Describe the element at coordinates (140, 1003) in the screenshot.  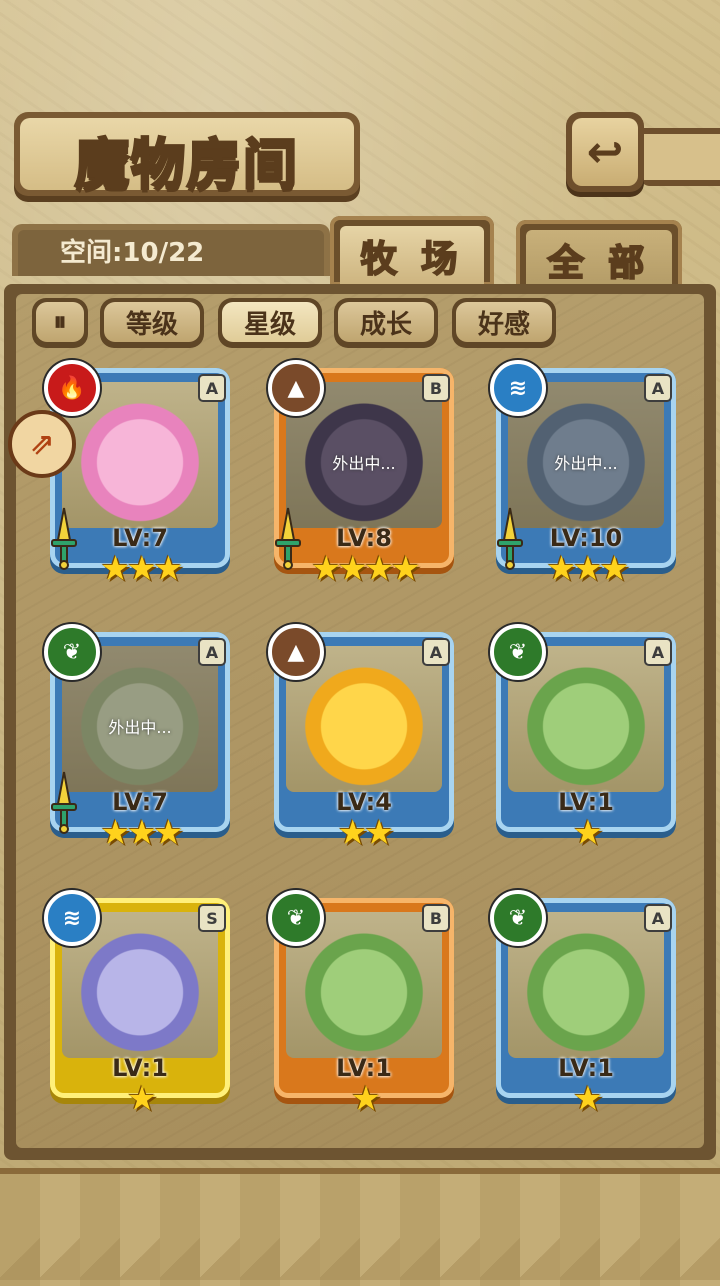
I see `monster-card: S ≋ LV:1 ★` at that location.